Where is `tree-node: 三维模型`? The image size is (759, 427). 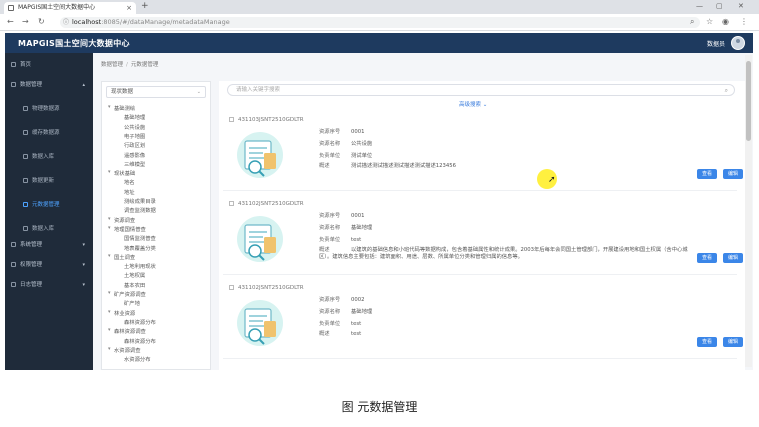 tree-node: 三维模型 is located at coordinates (134, 164).